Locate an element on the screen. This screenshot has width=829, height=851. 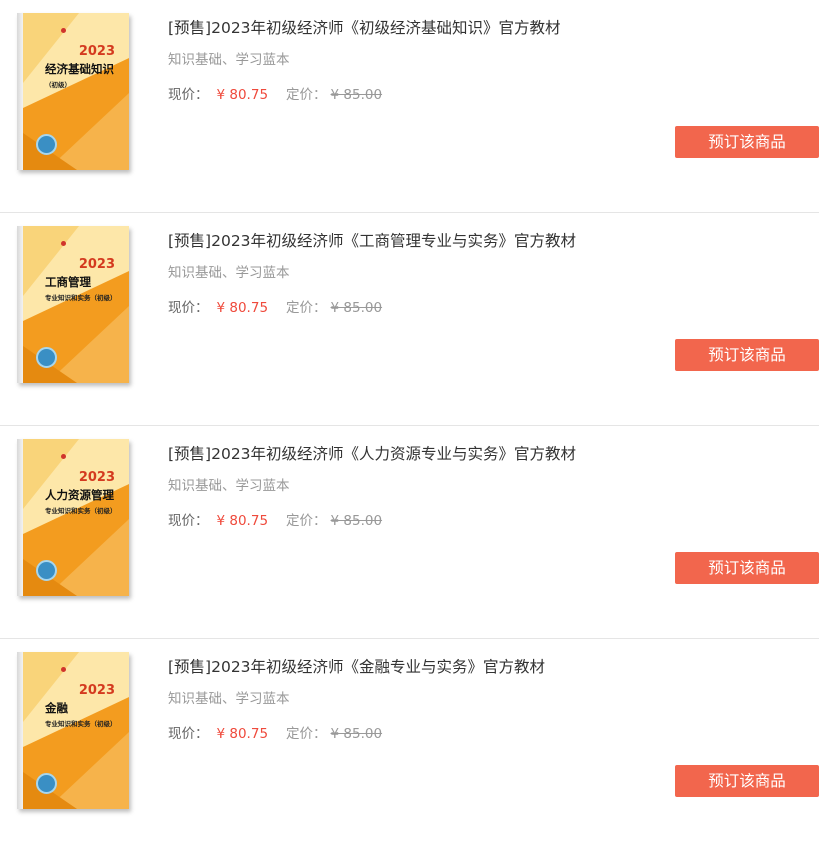
cover-subtitle: （初级） is located at coordinates (58, 85).